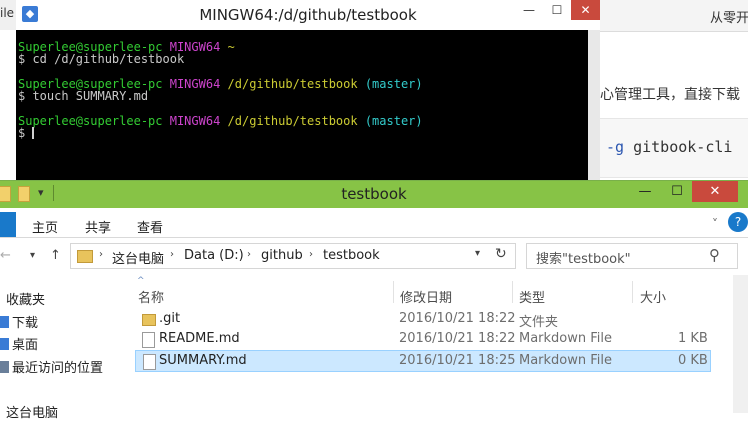 The image size is (748, 421). I want to click on recent-places-icon, so click(4, 367).